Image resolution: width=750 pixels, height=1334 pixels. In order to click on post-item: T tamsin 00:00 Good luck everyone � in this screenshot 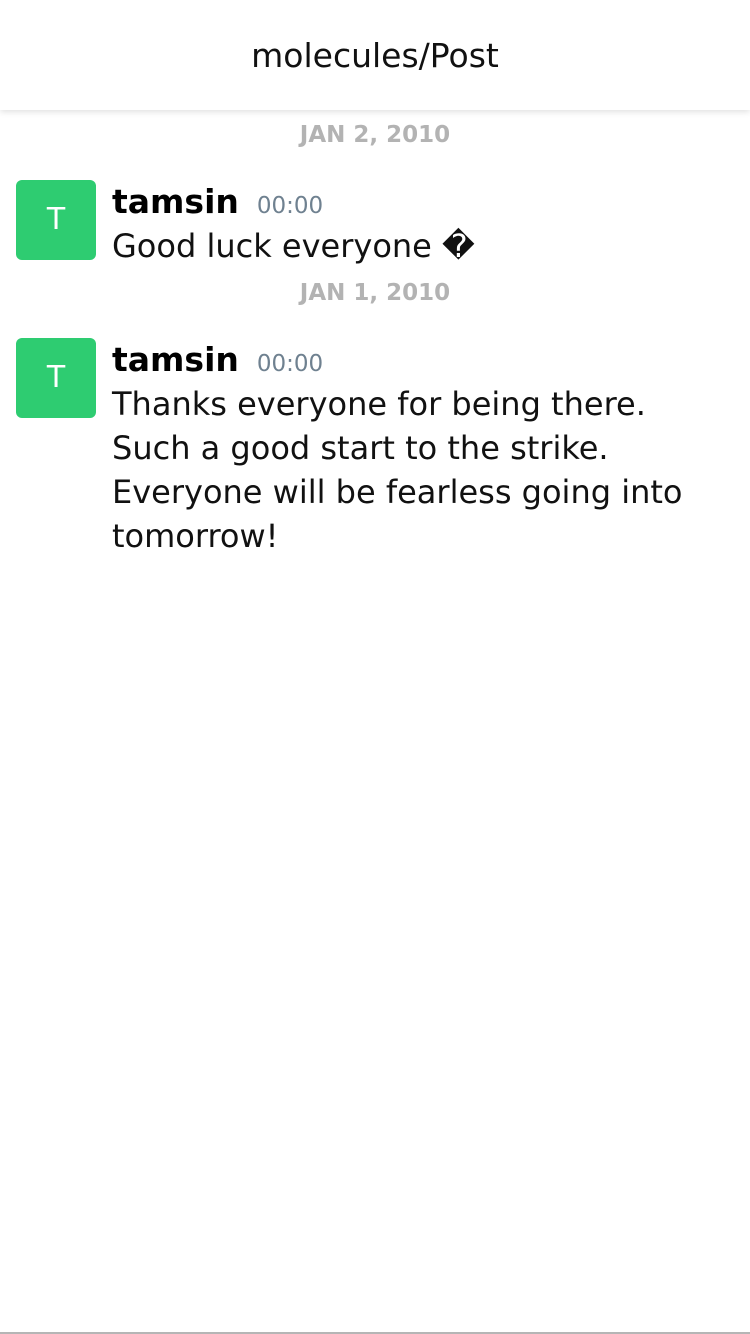, I will do `click(375, 224)`.